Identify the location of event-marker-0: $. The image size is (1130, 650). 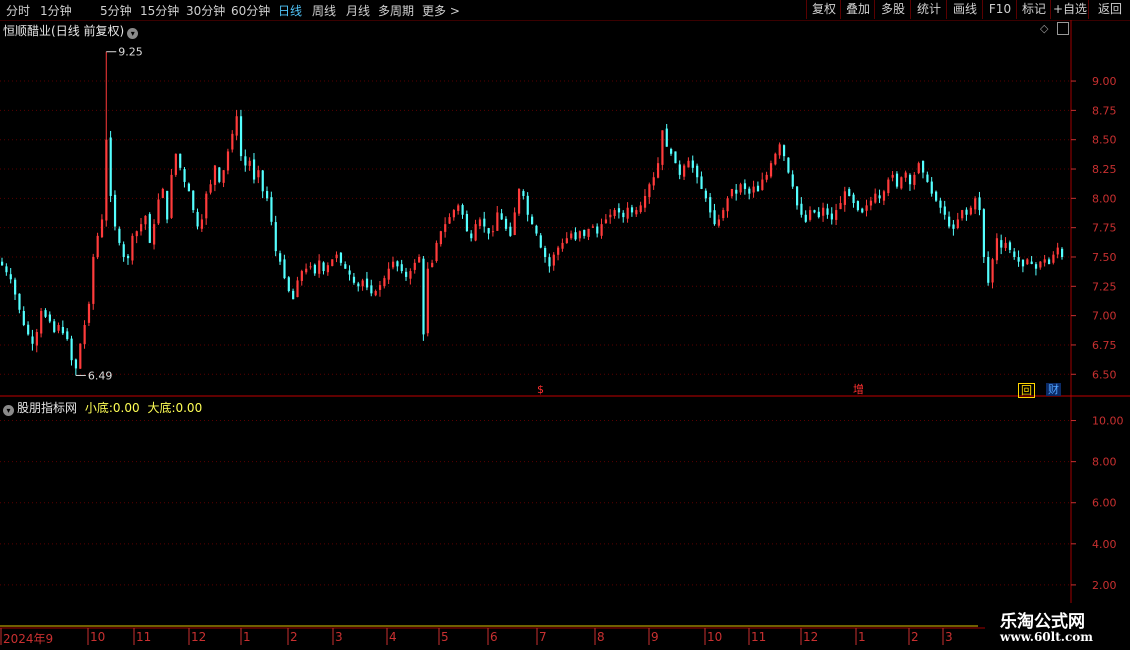
(540, 389).